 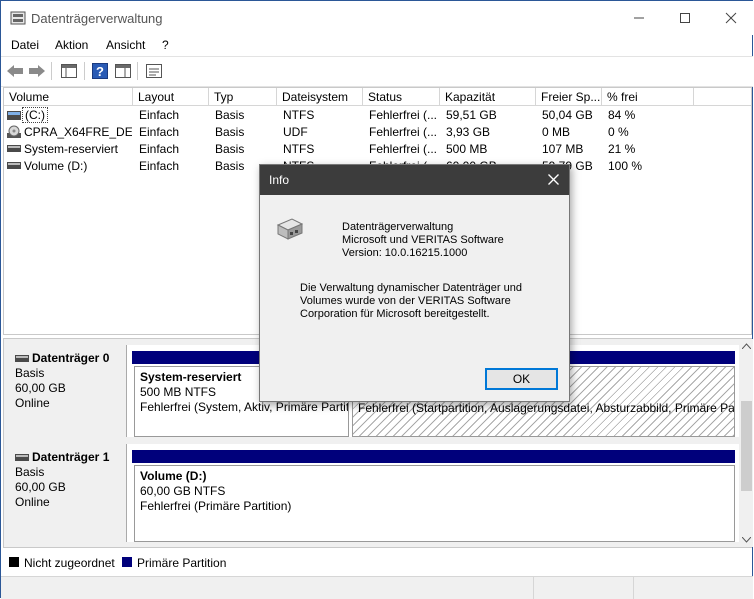 I want to click on disk-icon, so click(x=22, y=359).